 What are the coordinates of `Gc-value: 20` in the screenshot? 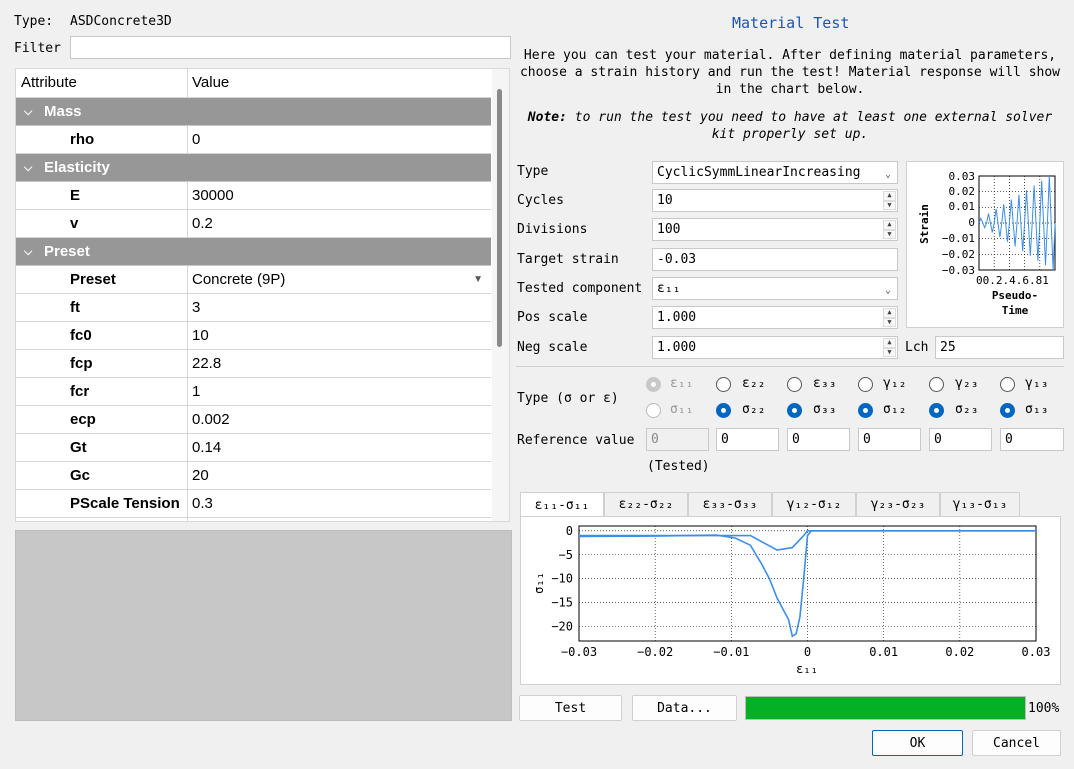 It's located at (340, 476).